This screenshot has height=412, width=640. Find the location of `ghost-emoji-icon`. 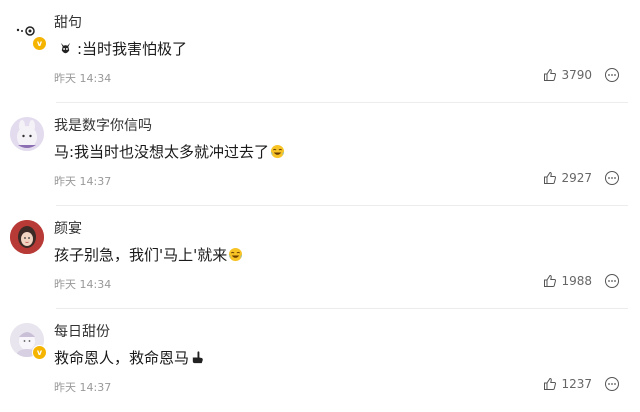

ghost-emoji-icon is located at coordinates (65, 48).